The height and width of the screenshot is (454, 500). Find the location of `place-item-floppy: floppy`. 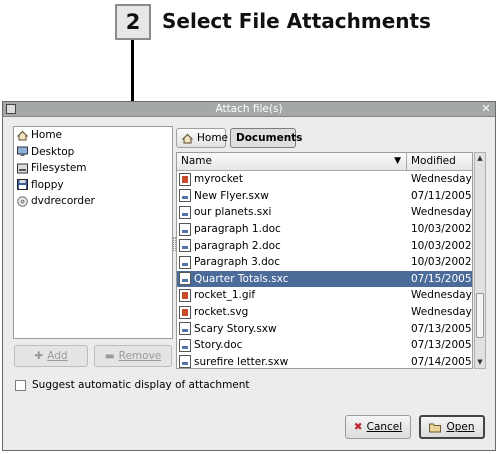

place-item-floppy: floppy is located at coordinates (93, 185).